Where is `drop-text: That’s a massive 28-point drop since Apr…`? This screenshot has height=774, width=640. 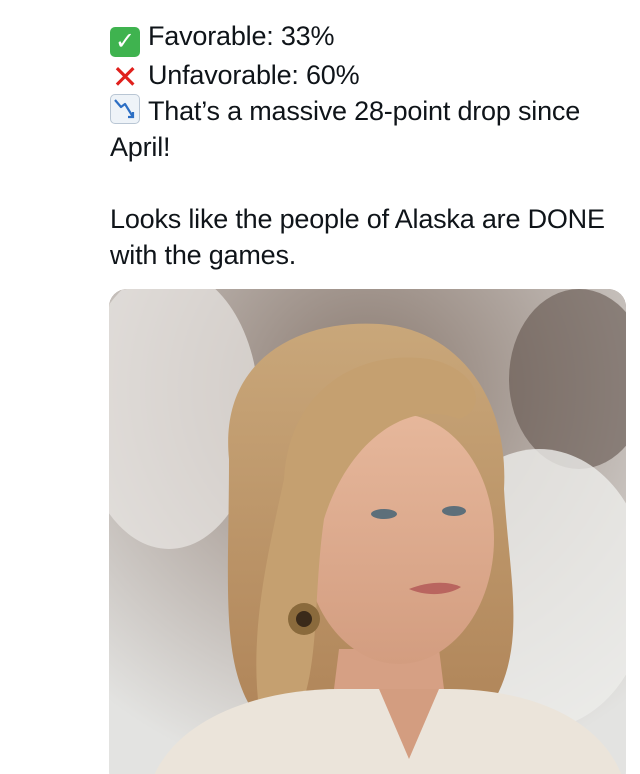
drop-text: That’s a massive 28-point drop since Apr… is located at coordinates (345, 129).